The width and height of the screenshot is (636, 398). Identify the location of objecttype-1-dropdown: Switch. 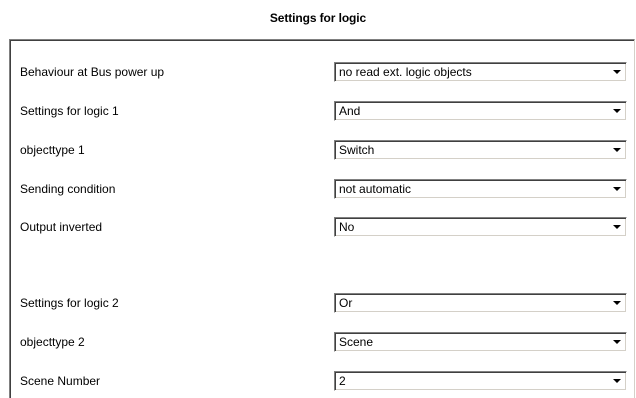
(480, 150).